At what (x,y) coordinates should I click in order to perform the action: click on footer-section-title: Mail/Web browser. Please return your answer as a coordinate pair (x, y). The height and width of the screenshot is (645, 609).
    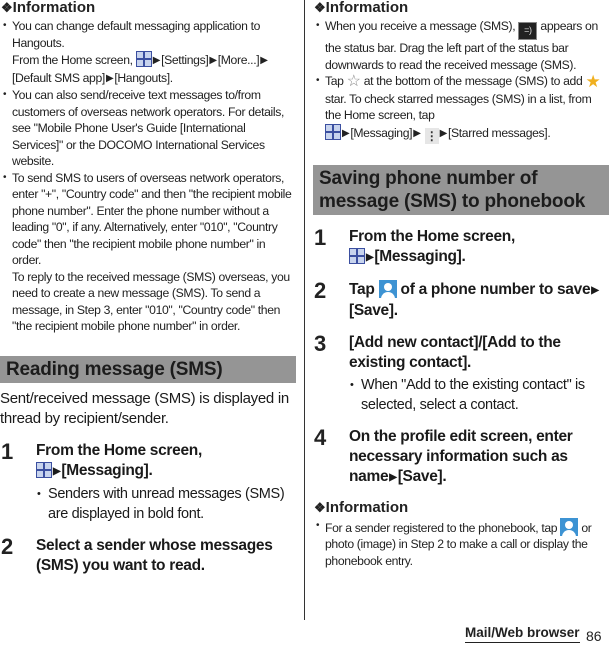
    Looking at the image, I should click on (522, 634).